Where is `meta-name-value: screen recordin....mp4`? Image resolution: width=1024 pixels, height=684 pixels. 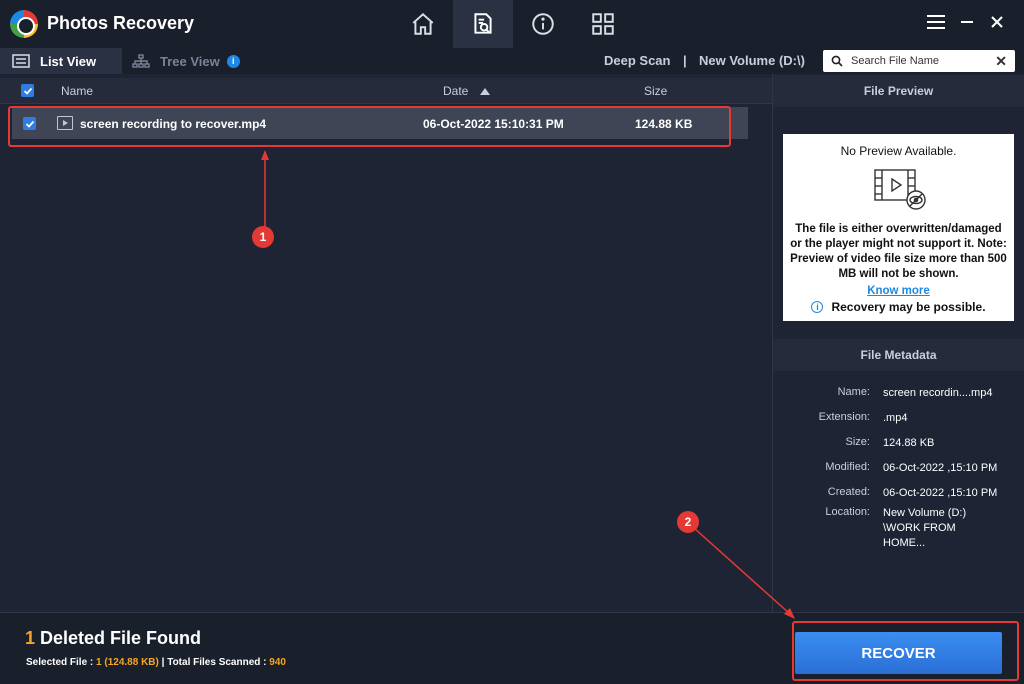 meta-name-value: screen recordin....mp4 is located at coordinates (938, 393).